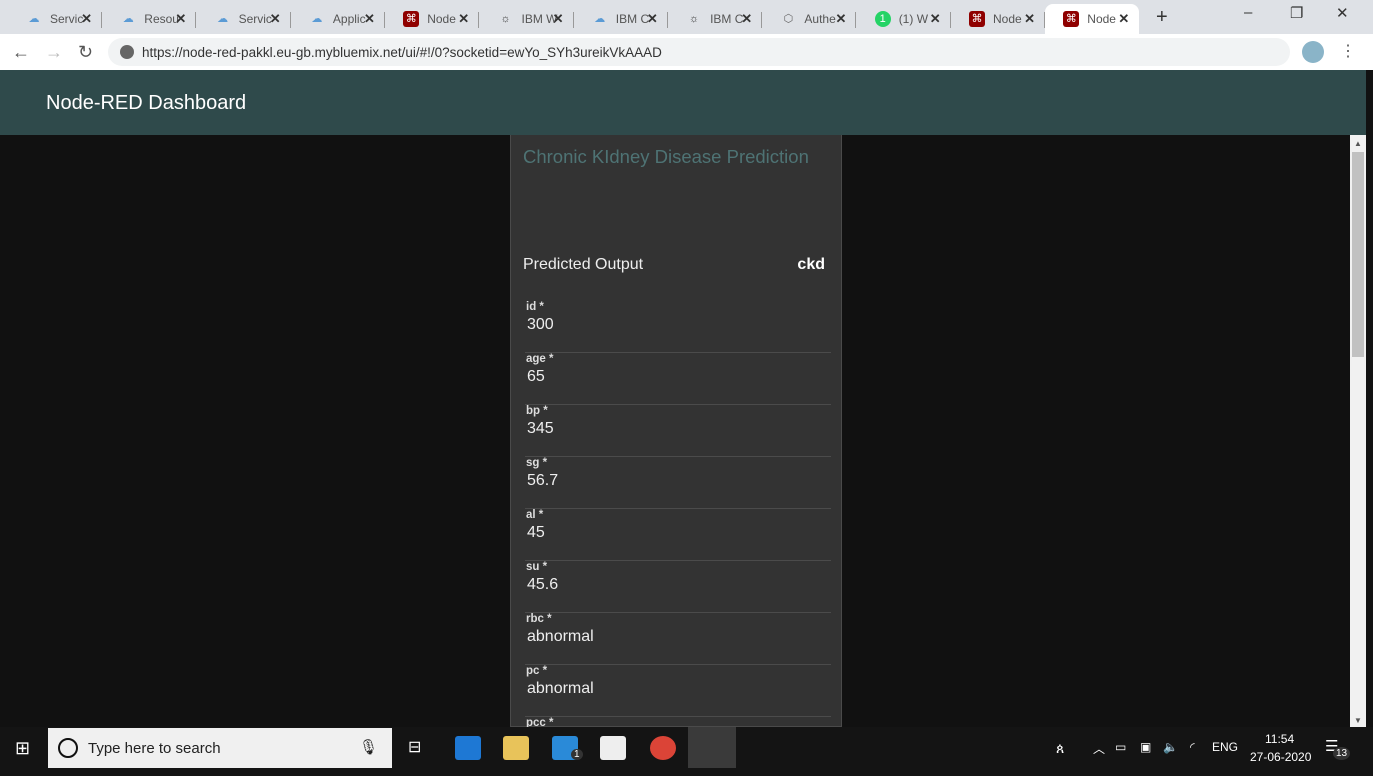 The image size is (1373, 776). Describe the element at coordinates (712, 747) in the screenshot. I see `chrome-profile-taskbar-button` at that location.